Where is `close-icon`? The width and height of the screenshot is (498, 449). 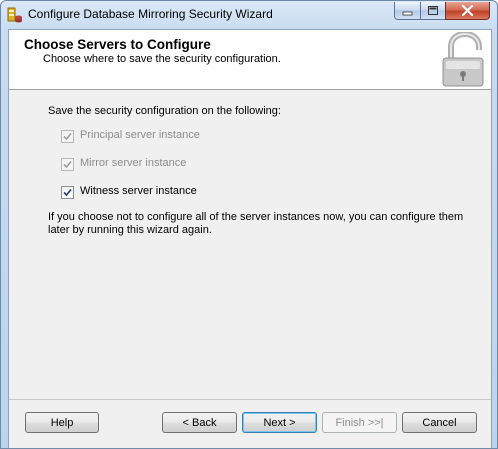
close-icon is located at coordinates (467, 10).